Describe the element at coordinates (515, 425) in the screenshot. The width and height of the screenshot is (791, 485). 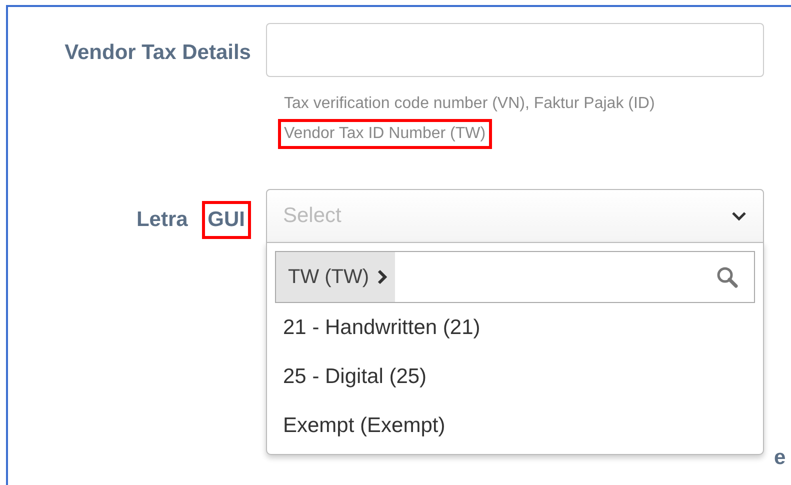
I see `dropdown-option: Exempt (Exempt)` at that location.